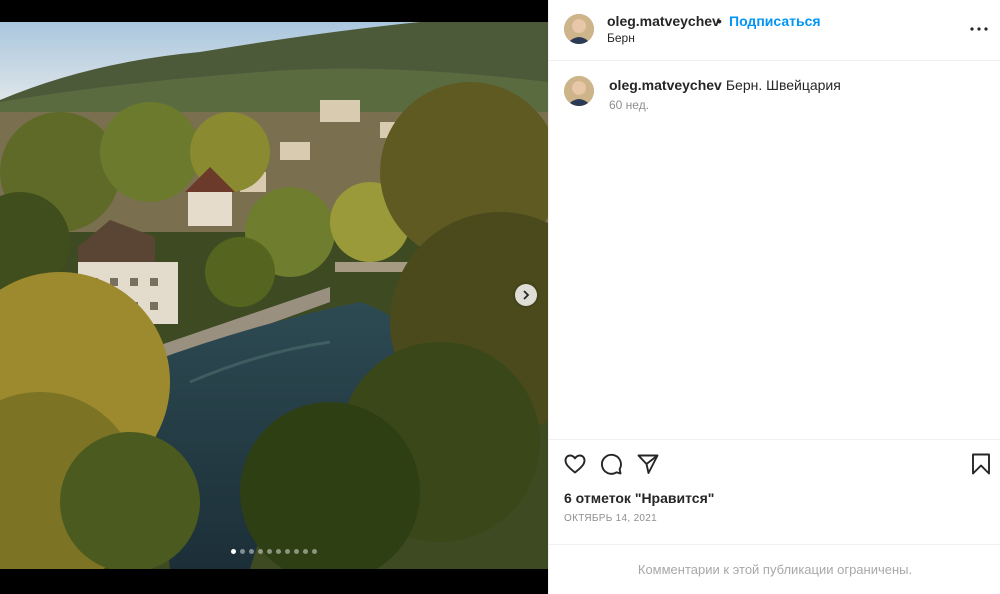 This screenshot has height=594, width=1000. Describe the element at coordinates (274, 551) in the screenshot. I see `carousel-indicator` at that location.